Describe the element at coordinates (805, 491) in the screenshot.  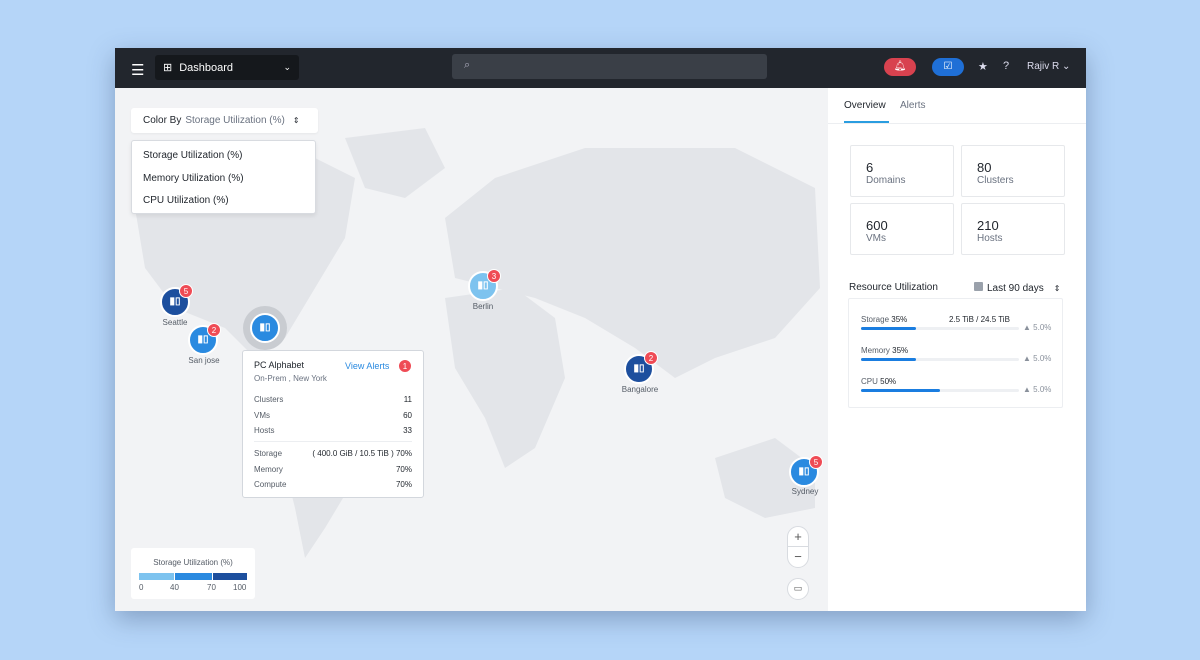
I see `marker-label: Sydney` at that location.